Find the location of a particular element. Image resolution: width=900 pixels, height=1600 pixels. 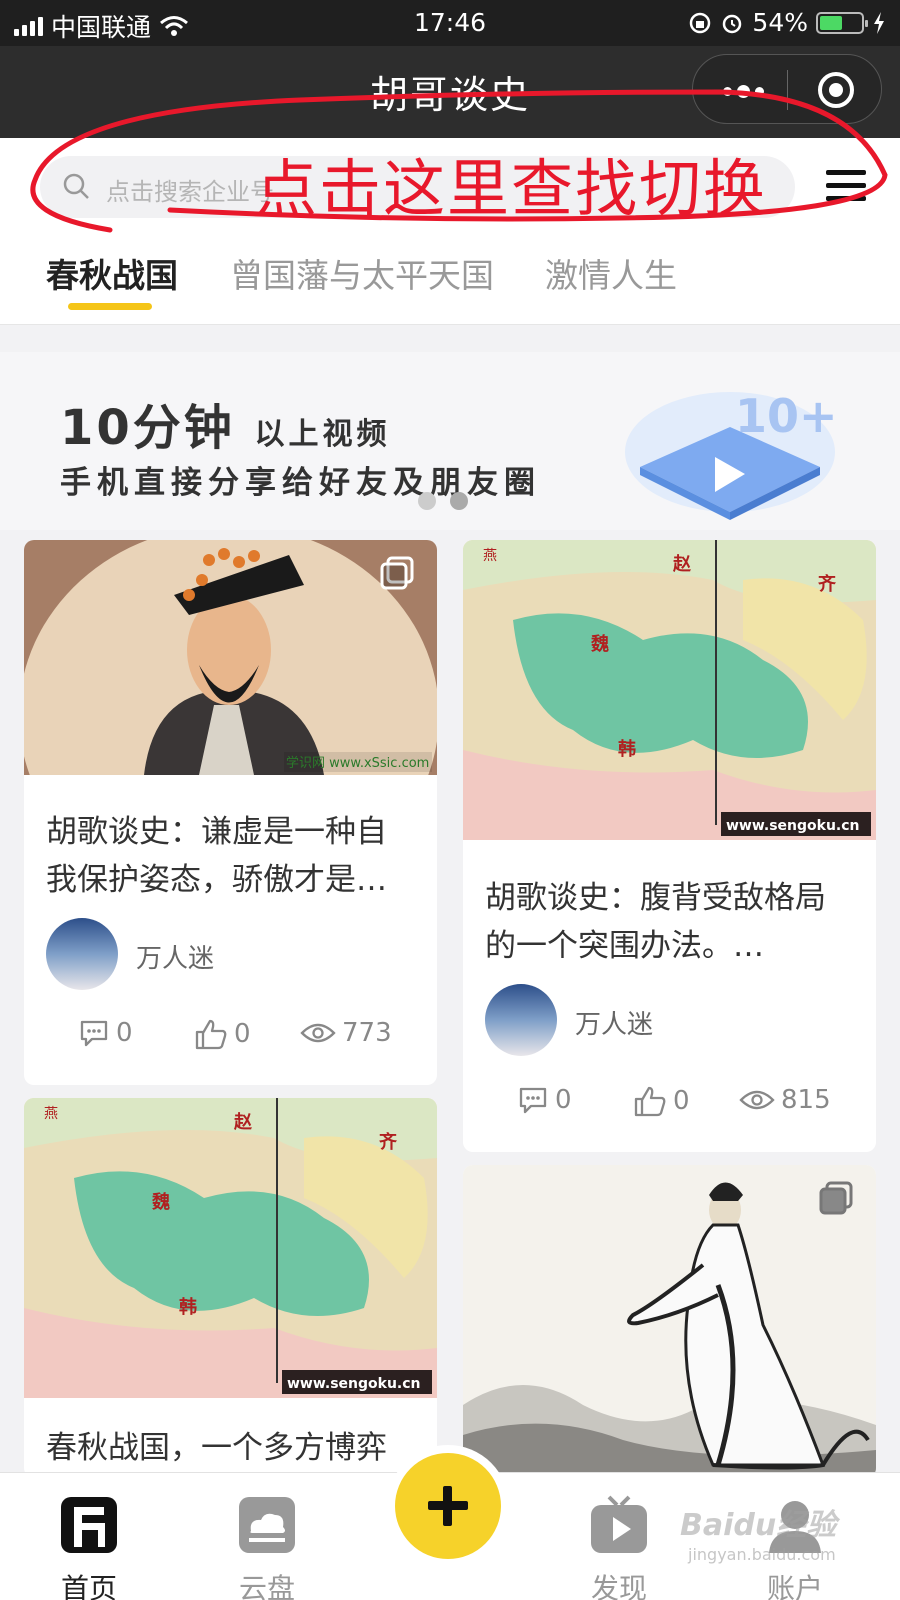

category-tabs: 春秋战国 曾国藩与太平天国 激情人生 is located at coordinates (450, 279).